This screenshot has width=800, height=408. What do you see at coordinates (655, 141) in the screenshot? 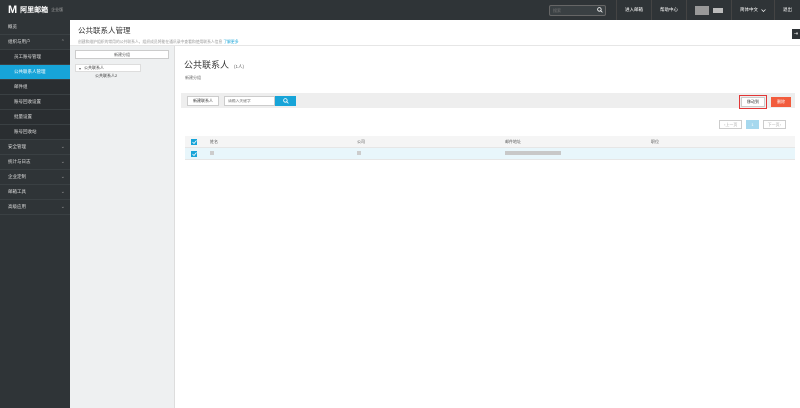
I see `column-header-title: 职位` at bounding box center [655, 141].